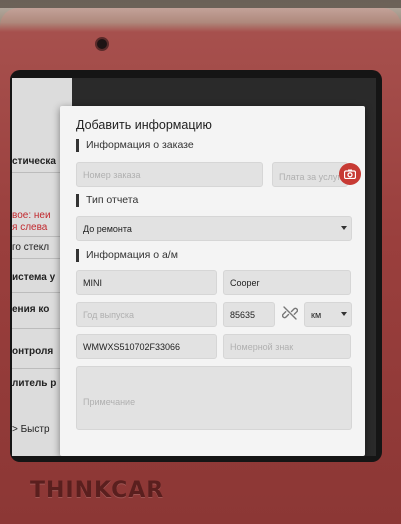 Image resolution: width=401 pixels, height=524 pixels. I want to click on mileage-field: 85635, so click(249, 314).